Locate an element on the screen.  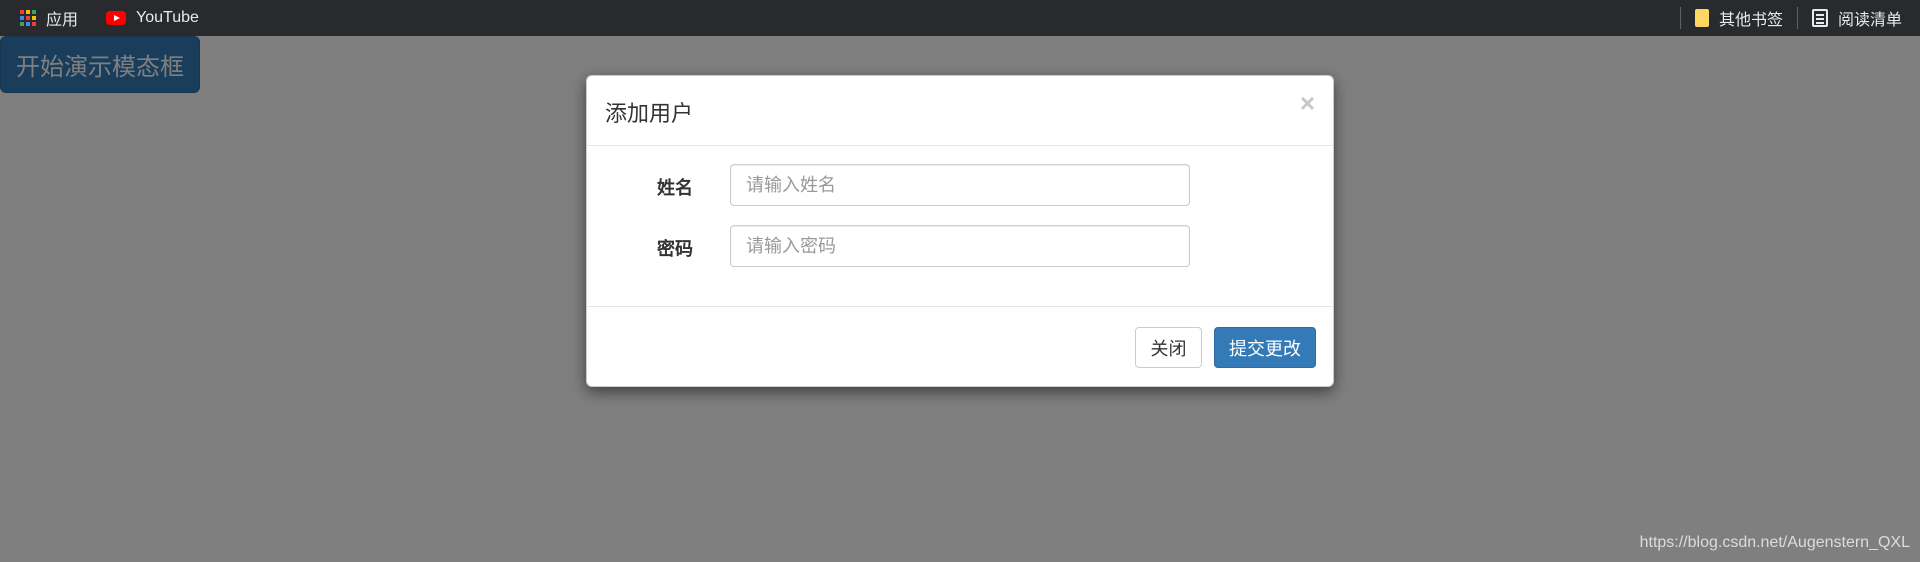
bookmark-apps: 应用 is located at coordinates (49, 18).